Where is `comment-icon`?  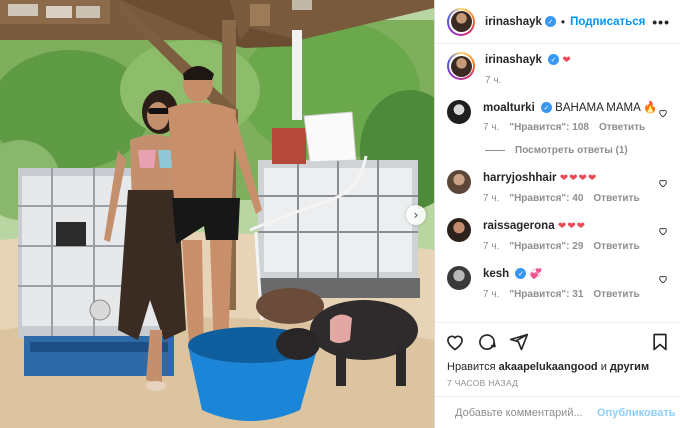 comment-icon is located at coordinates (487, 342).